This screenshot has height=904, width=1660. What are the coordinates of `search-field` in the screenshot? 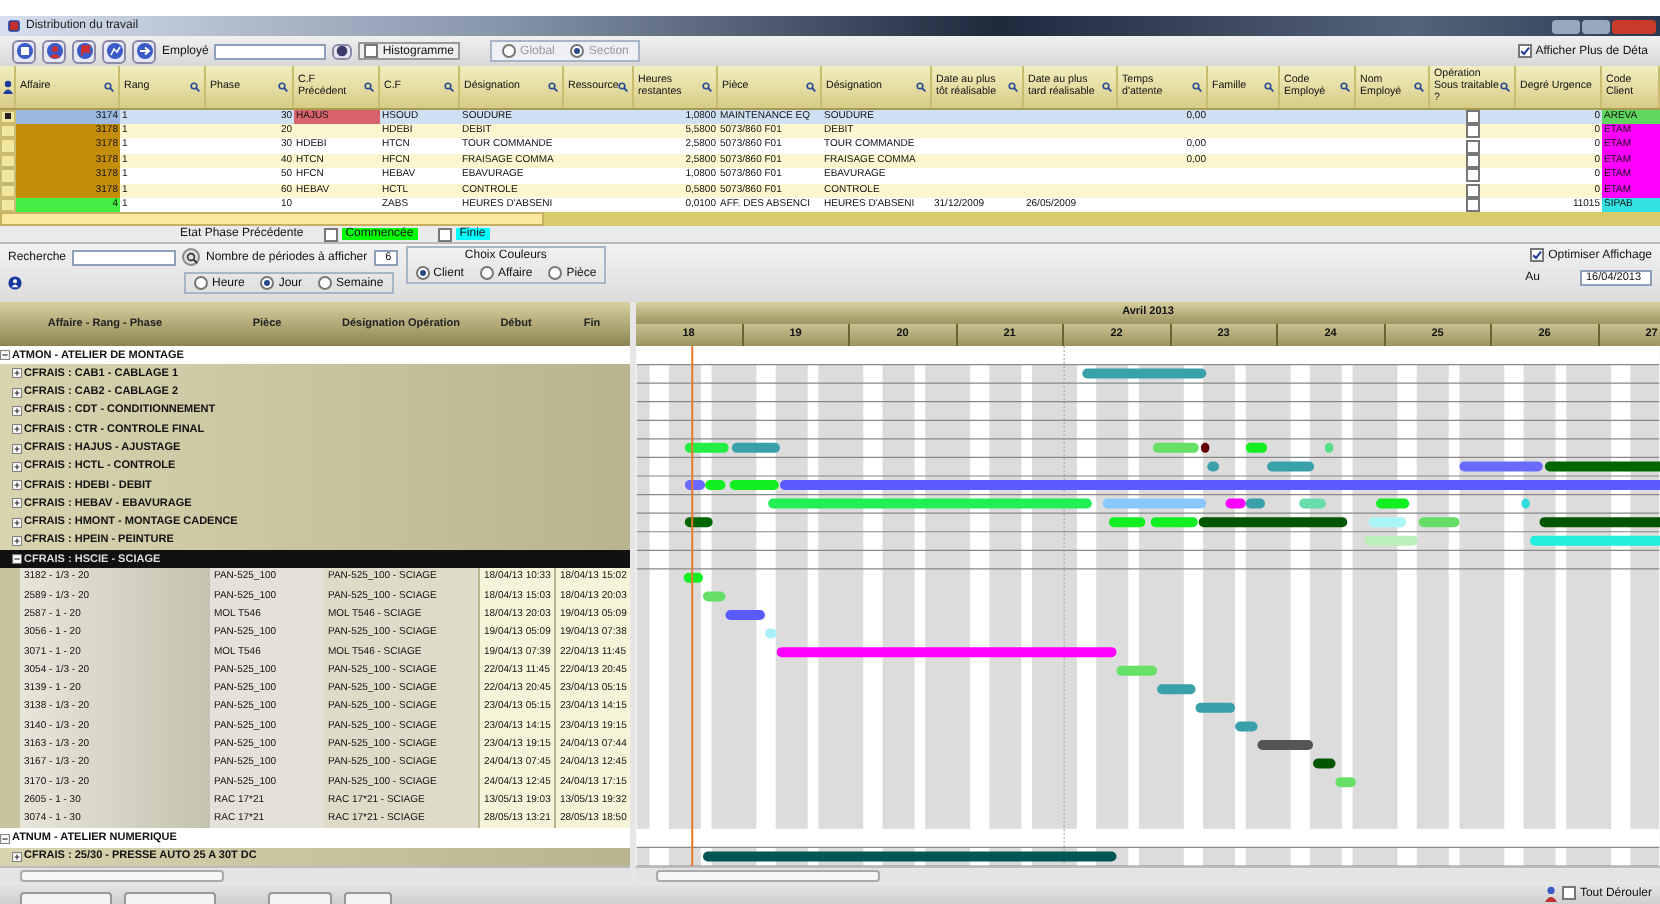 It's located at (124, 257).